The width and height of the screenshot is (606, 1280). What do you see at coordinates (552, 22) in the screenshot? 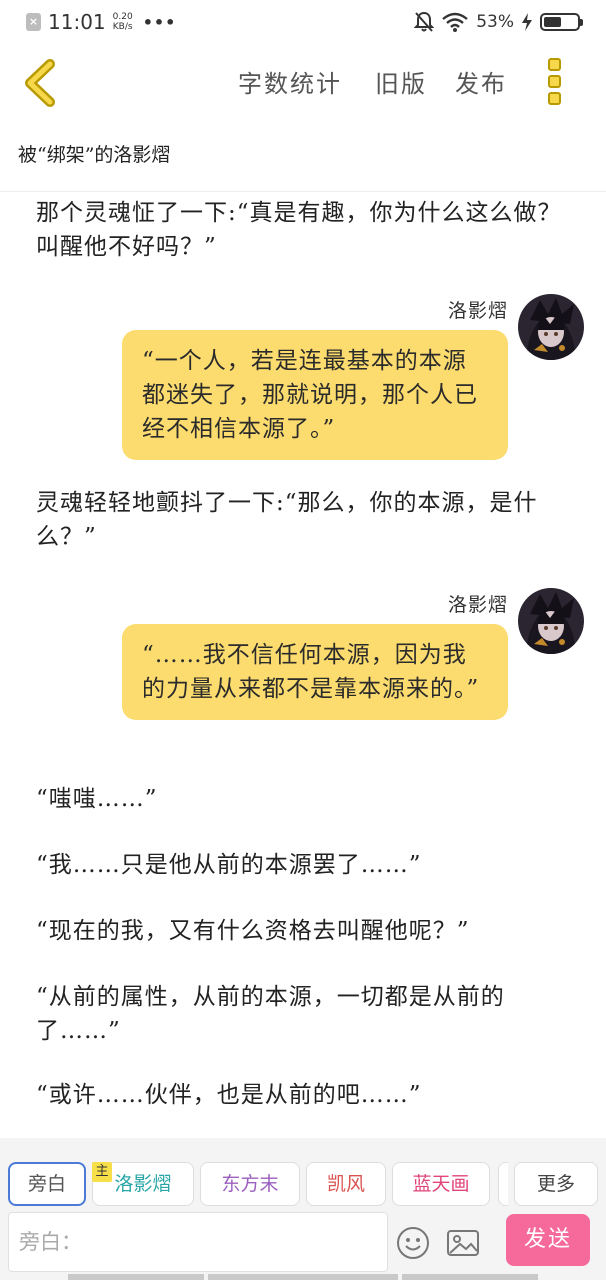
I see `battery-level` at bounding box center [552, 22].